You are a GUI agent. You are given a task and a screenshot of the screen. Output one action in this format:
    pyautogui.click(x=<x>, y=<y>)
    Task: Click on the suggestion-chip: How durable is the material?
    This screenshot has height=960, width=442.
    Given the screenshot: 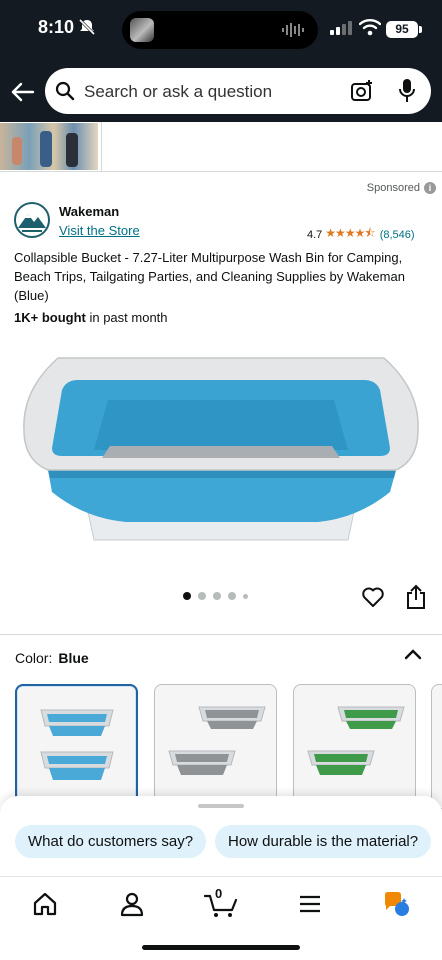 What is the action you would take?
    pyautogui.click(x=323, y=841)
    